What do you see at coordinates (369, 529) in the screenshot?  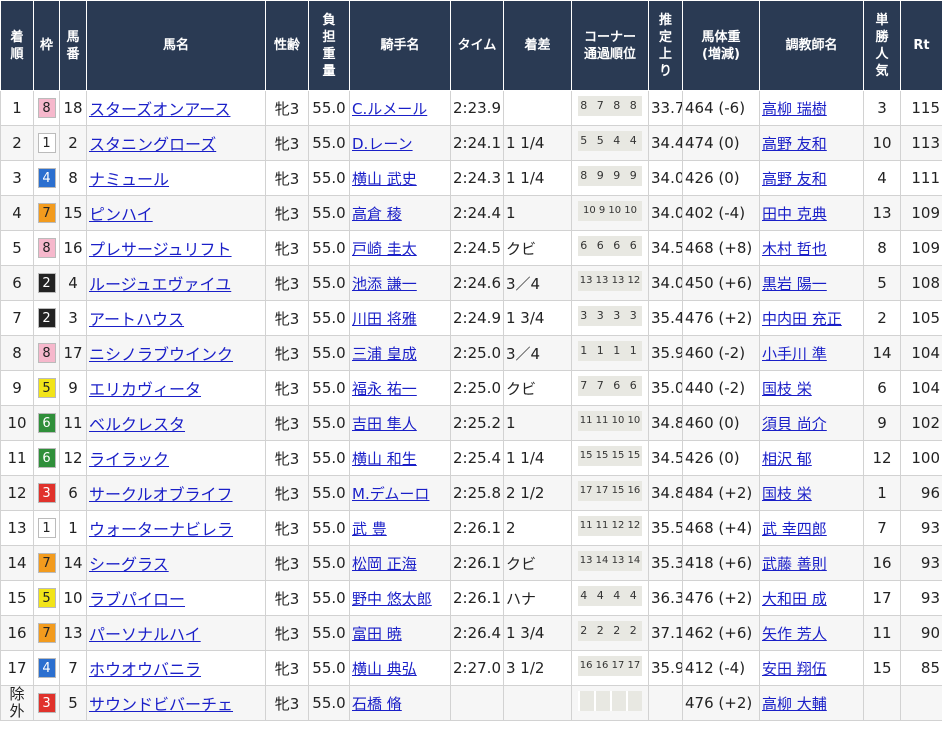 I see `jockey-link: 武 豊` at bounding box center [369, 529].